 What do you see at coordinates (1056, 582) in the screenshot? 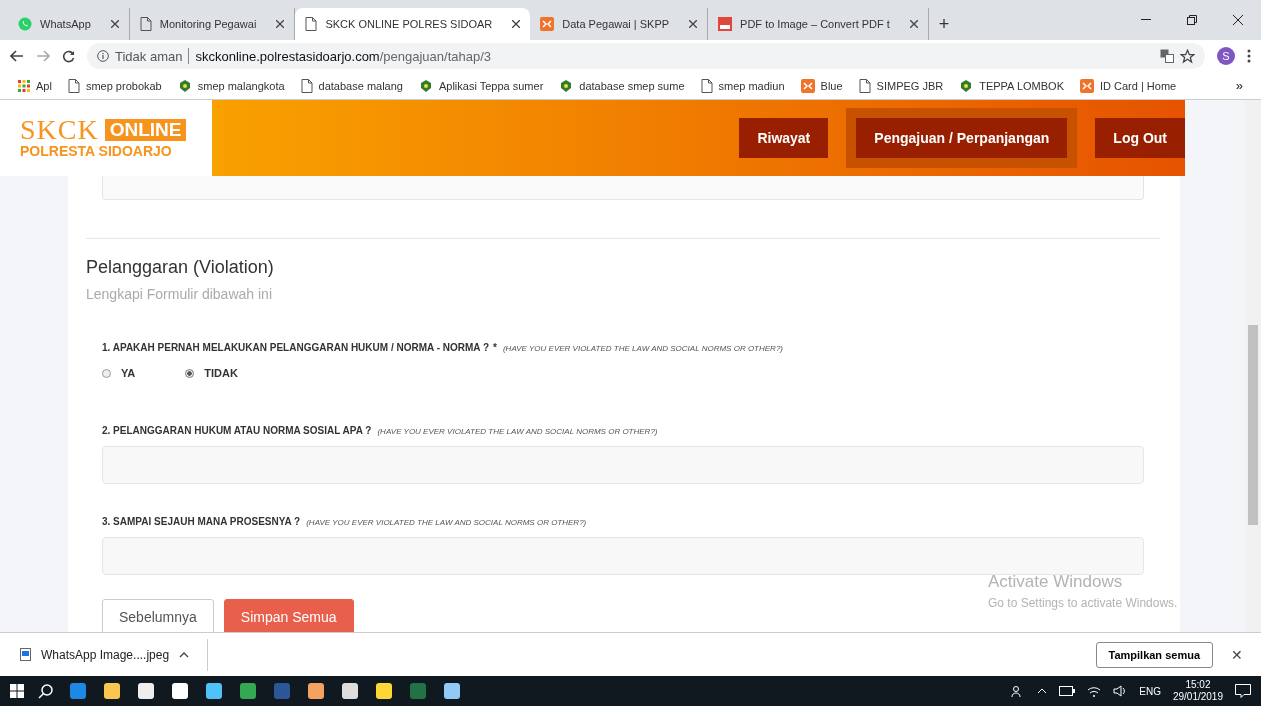
I see `watermark-title: Activate Windows` at bounding box center [1056, 582].